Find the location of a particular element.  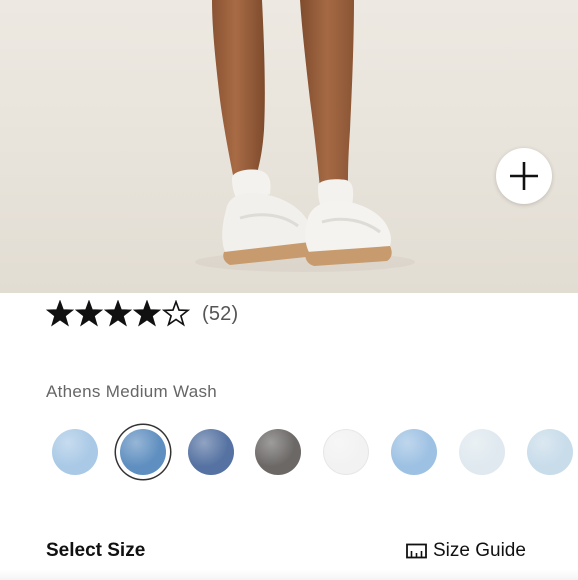

plus-icon is located at coordinates (524, 176).